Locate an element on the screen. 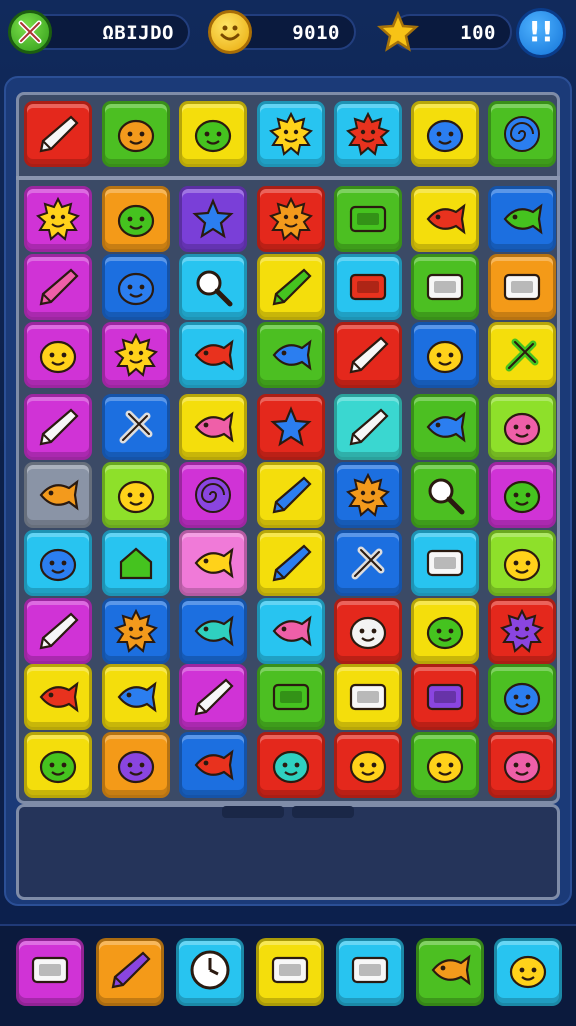  toolbar-button-frame is located at coordinates (50, 972).